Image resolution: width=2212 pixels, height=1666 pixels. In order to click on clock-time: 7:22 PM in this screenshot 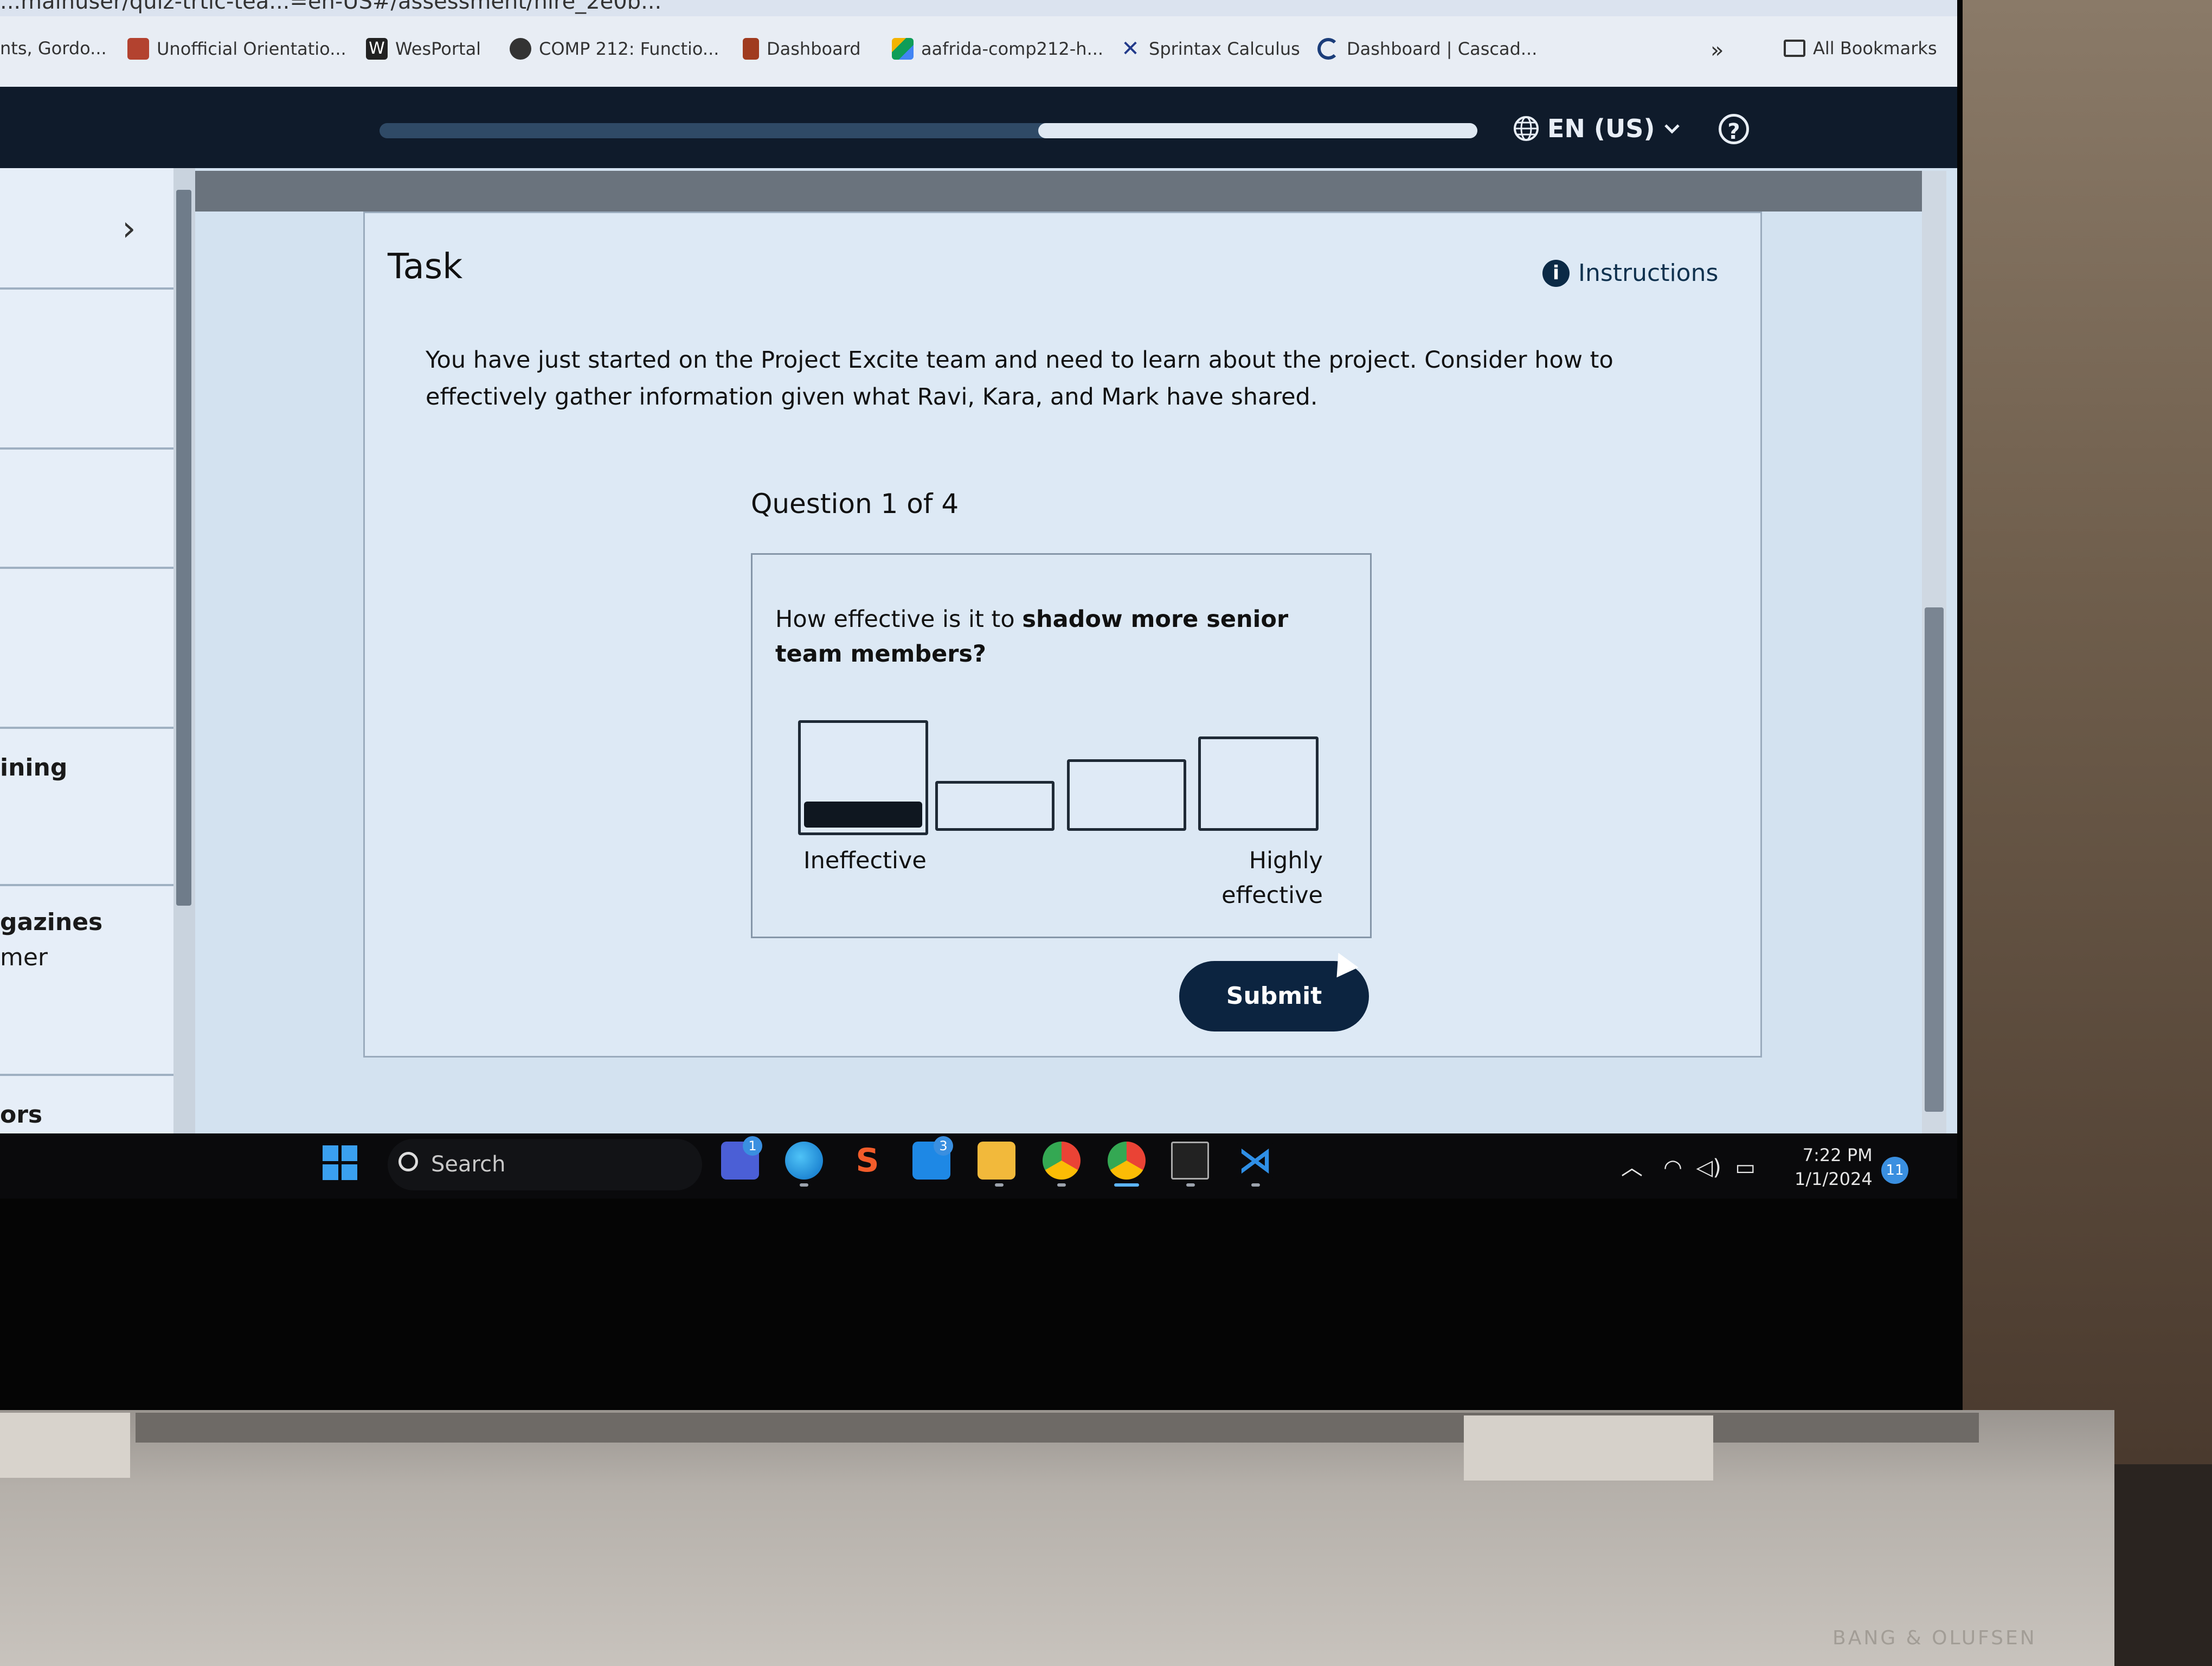, I will do `click(1837, 1155)`.